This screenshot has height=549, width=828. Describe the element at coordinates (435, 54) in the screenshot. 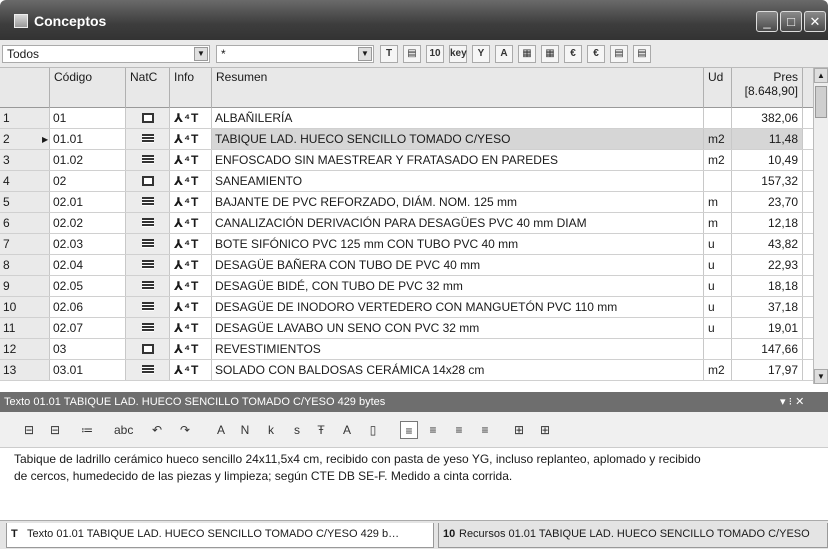

I see `resources-icon: 10` at that location.